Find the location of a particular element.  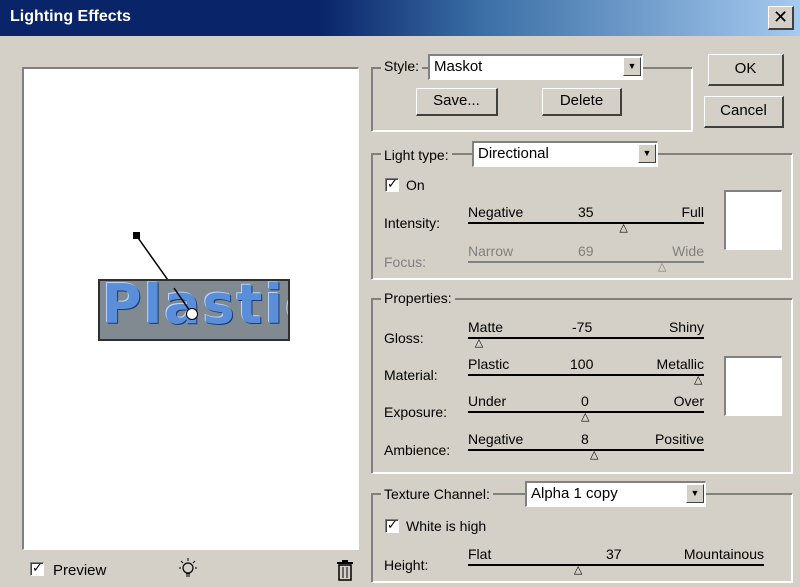

intensity-thumb: △ is located at coordinates (623, 228).